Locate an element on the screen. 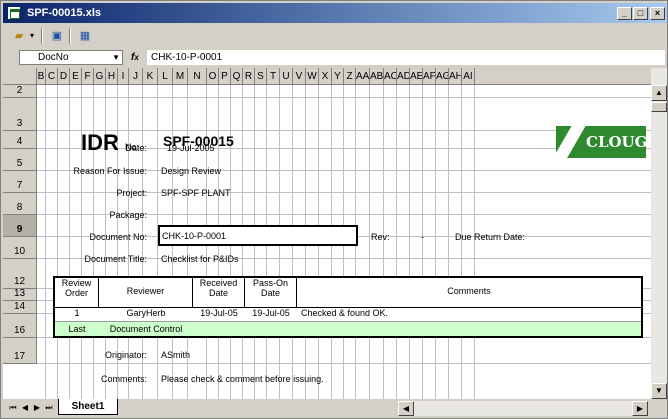  row-number: 7 is located at coordinates (19, 185).